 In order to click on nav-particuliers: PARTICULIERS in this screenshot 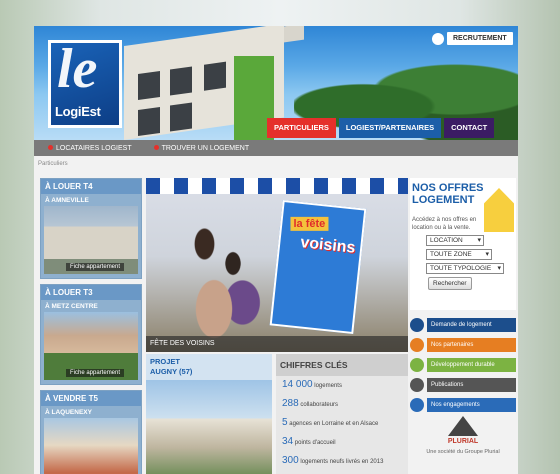, I will do `click(301, 128)`.